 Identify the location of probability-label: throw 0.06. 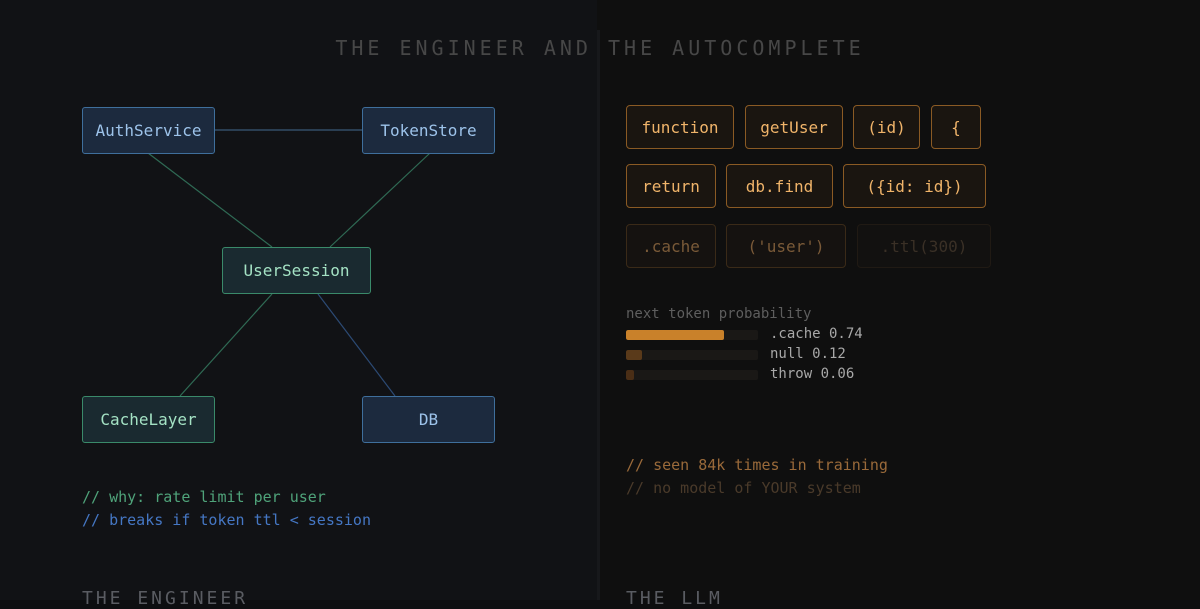
(812, 374).